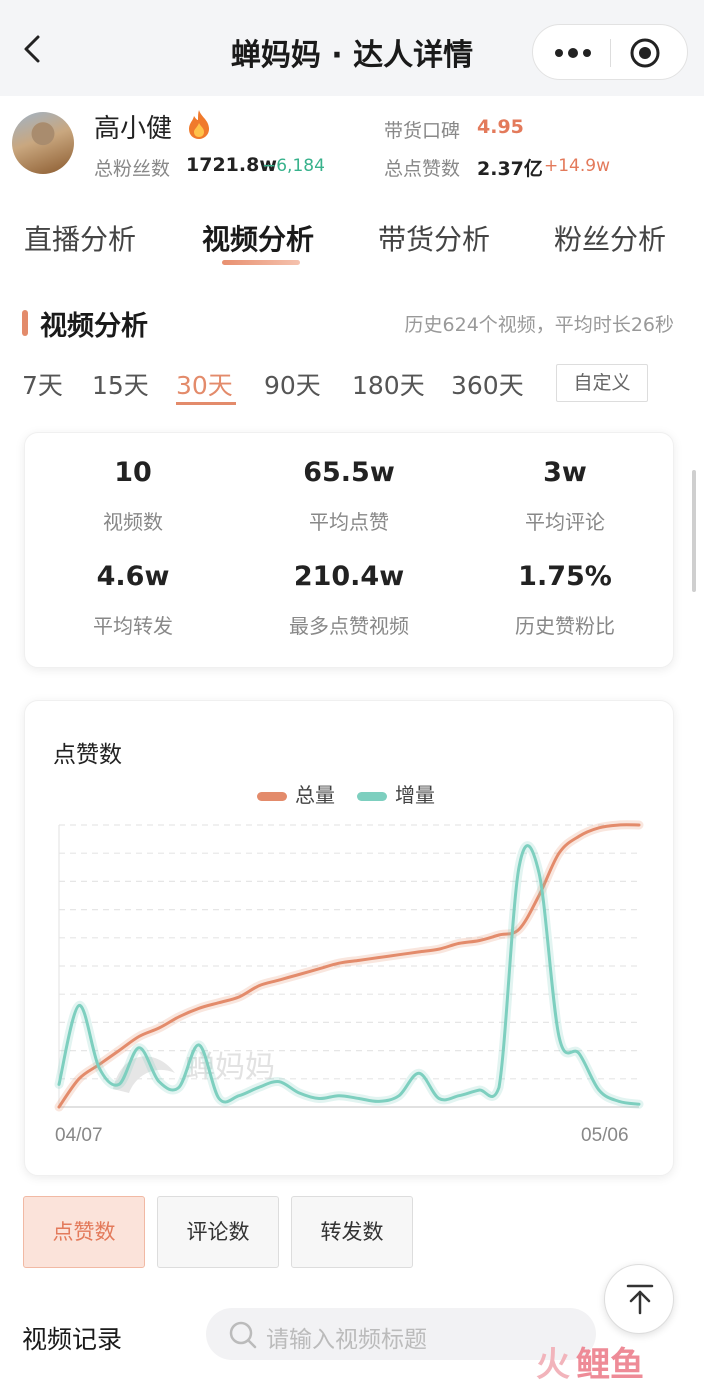  What do you see at coordinates (79, 1135) in the screenshot?
I see `x-tick-label: 04/07` at bounding box center [79, 1135].